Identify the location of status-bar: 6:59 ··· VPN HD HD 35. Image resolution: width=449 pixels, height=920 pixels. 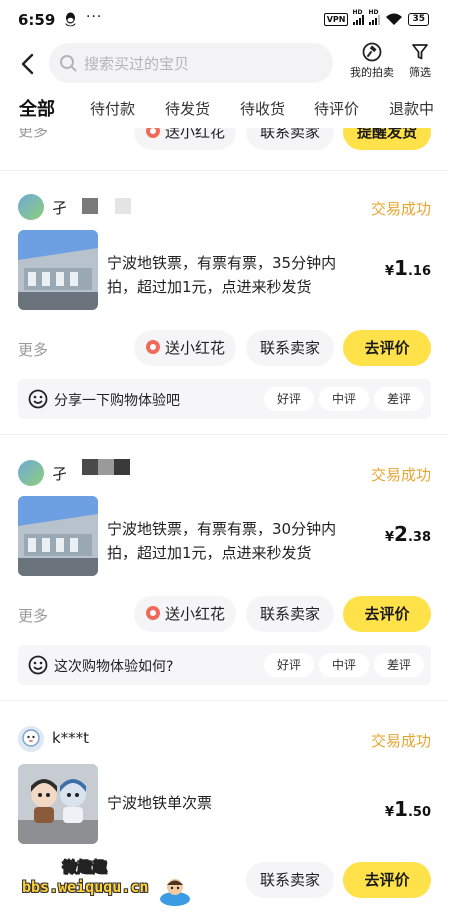
(224, 20).